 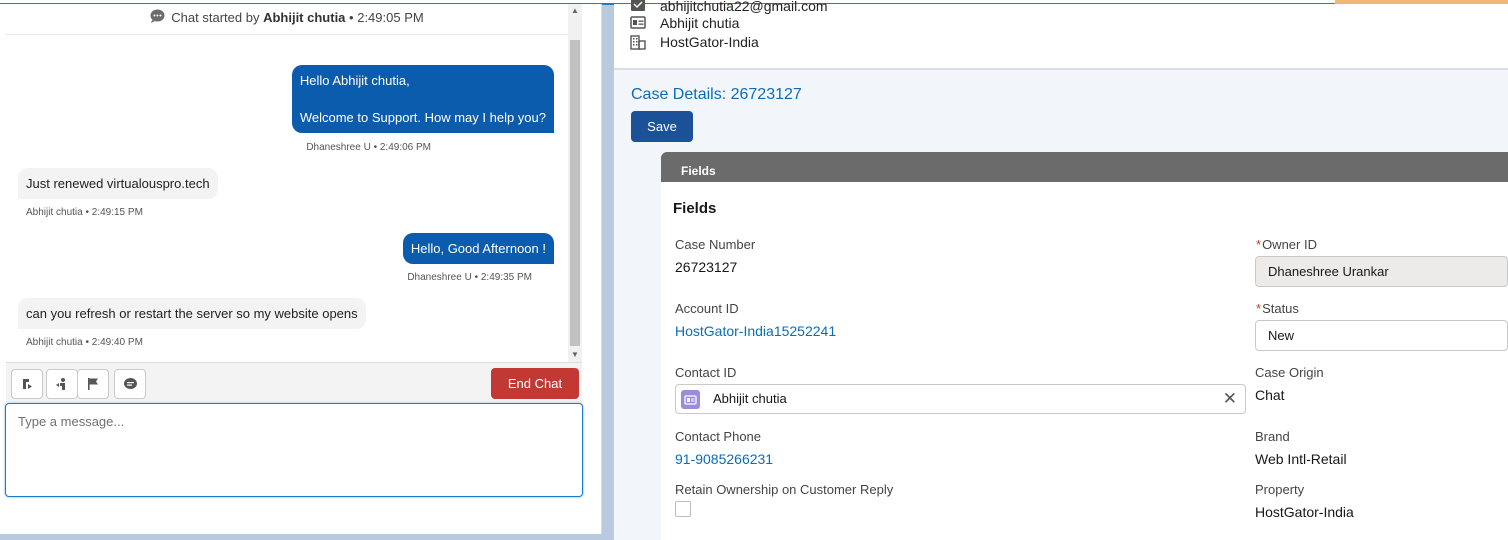 I want to click on brand-label: Brand, so click(x=1272, y=436).